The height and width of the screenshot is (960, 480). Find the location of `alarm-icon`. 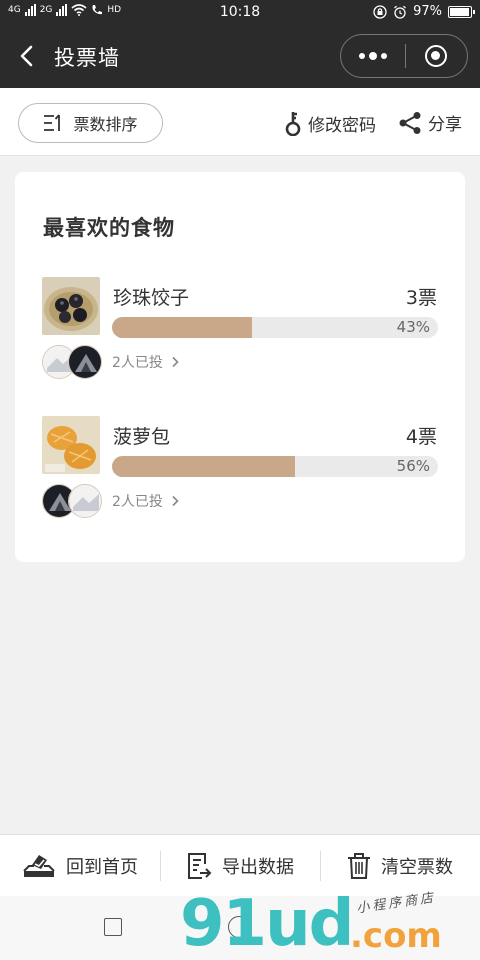

alarm-icon is located at coordinates (400, 12).